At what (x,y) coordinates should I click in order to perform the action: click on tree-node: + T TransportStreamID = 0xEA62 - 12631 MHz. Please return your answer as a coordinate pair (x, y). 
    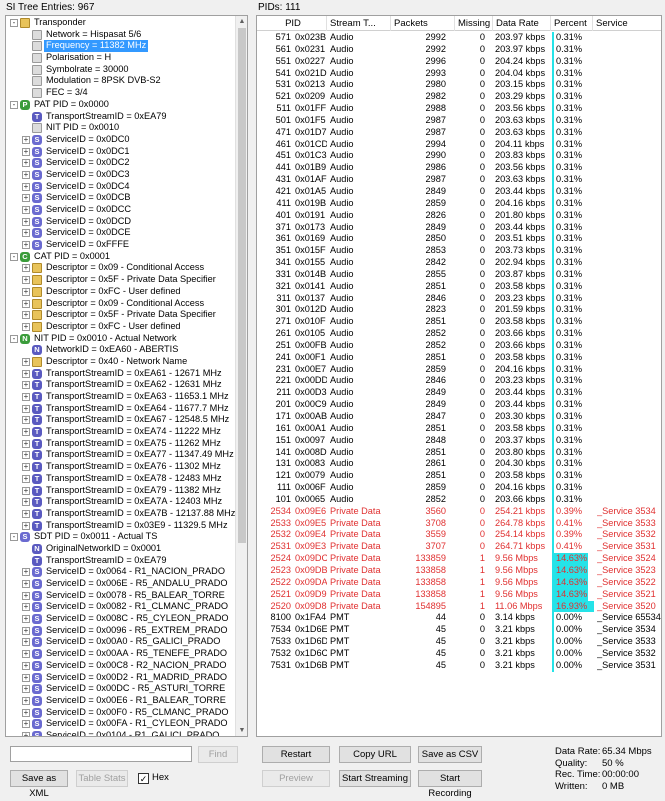
    Looking at the image, I should click on (120, 385).